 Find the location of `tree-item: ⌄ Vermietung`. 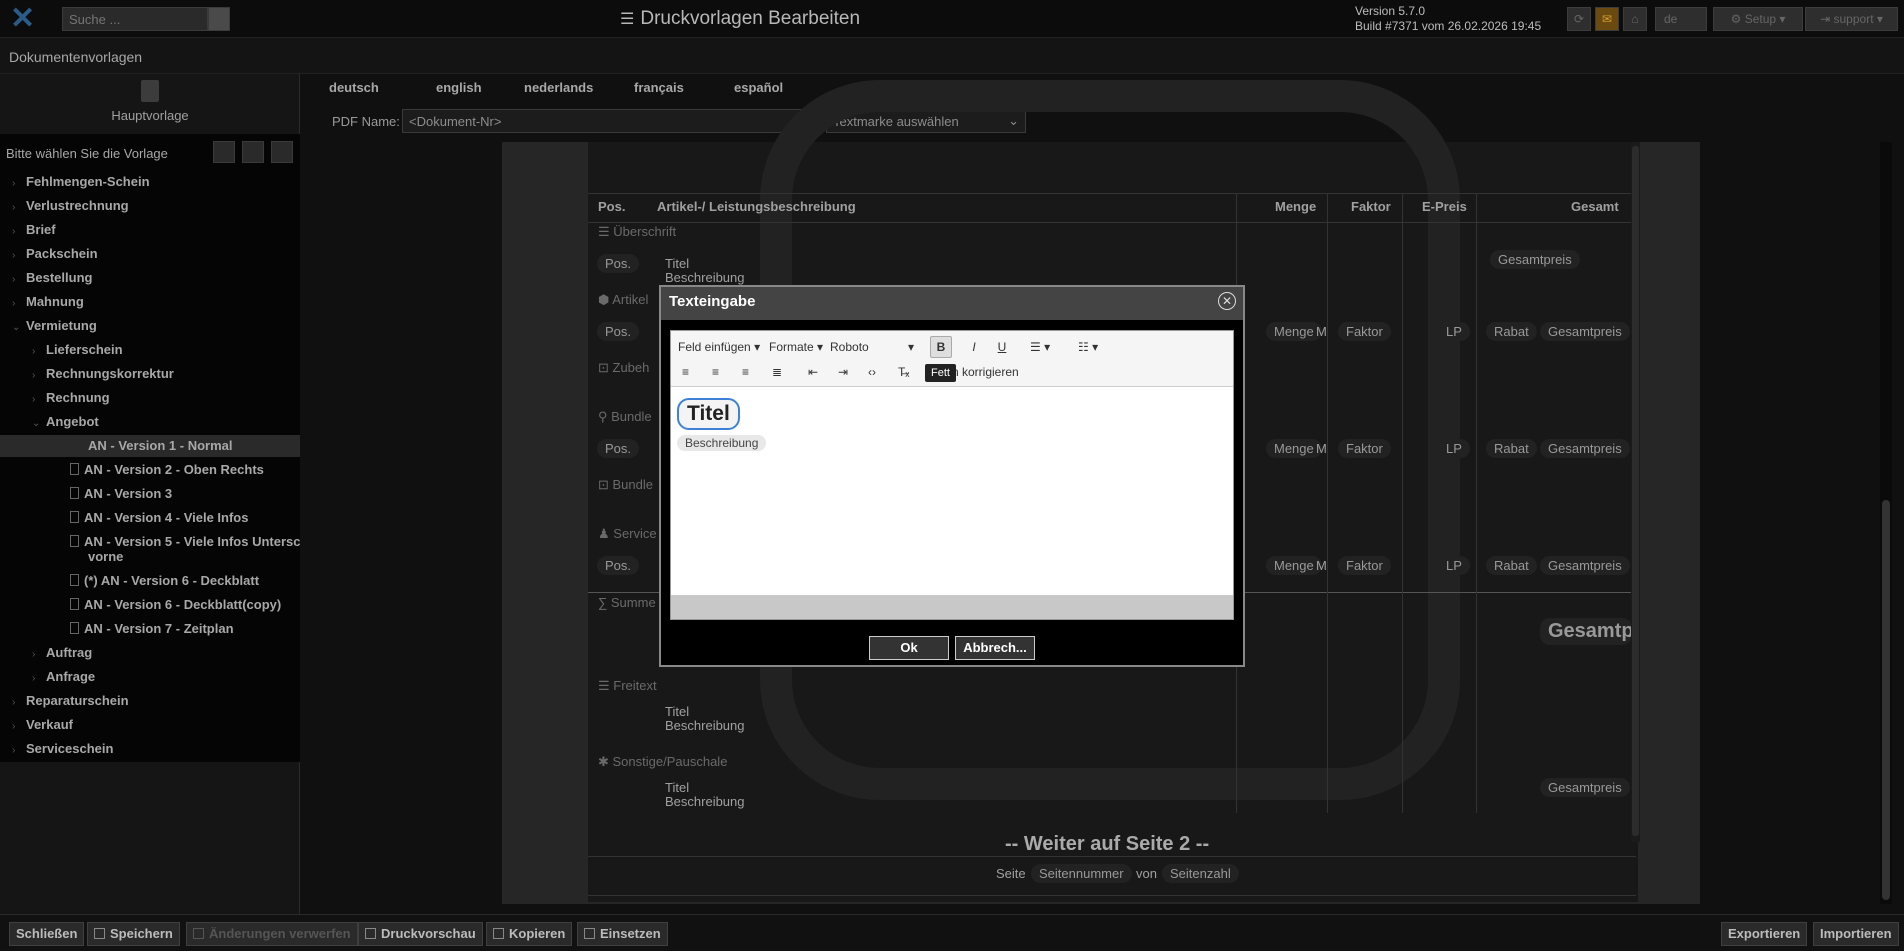

tree-item: ⌄ Vermietung is located at coordinates (54, 326).